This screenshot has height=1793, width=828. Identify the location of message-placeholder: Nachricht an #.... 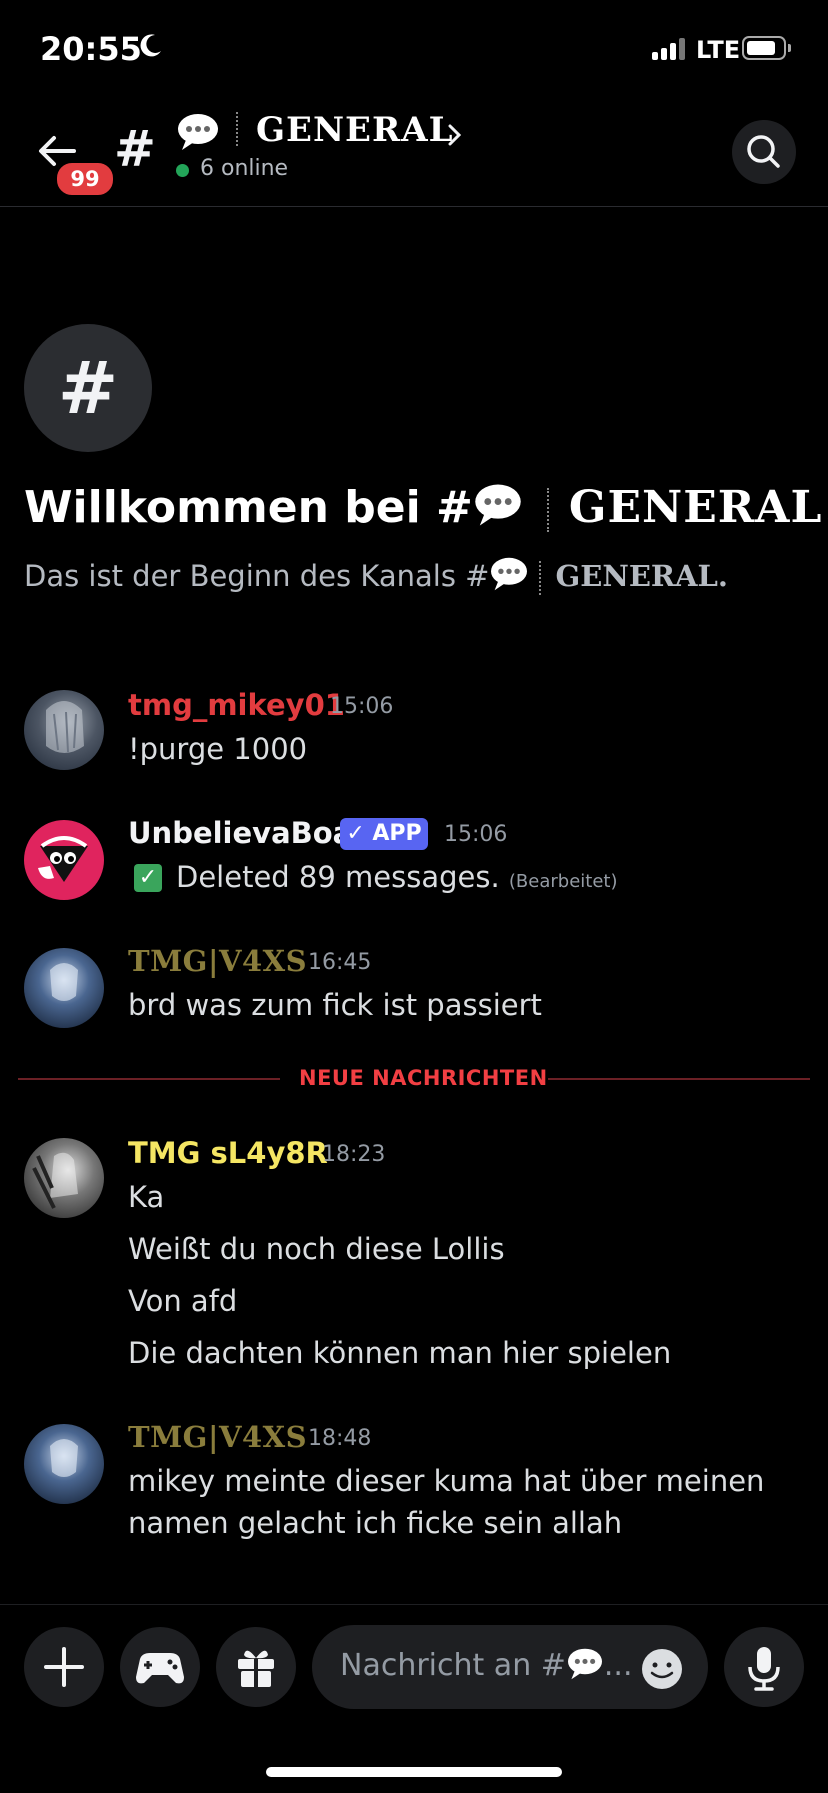
(486, 1665).